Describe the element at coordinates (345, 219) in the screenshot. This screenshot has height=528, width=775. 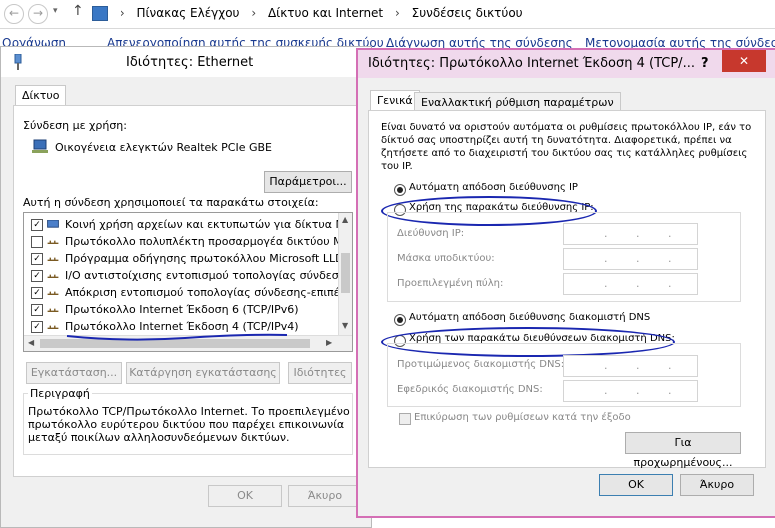
I see `scroll-up-icon: ▲` at that location.